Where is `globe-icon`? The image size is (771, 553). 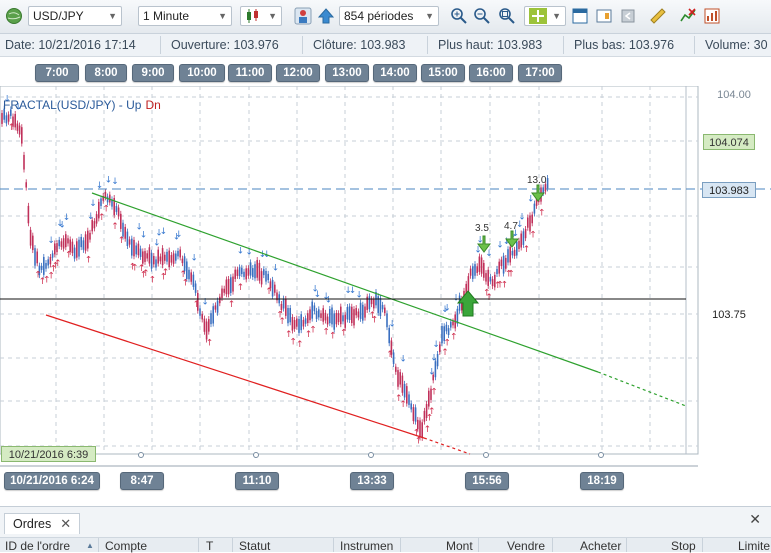
globe-icon is located at coordinates (14, 16).